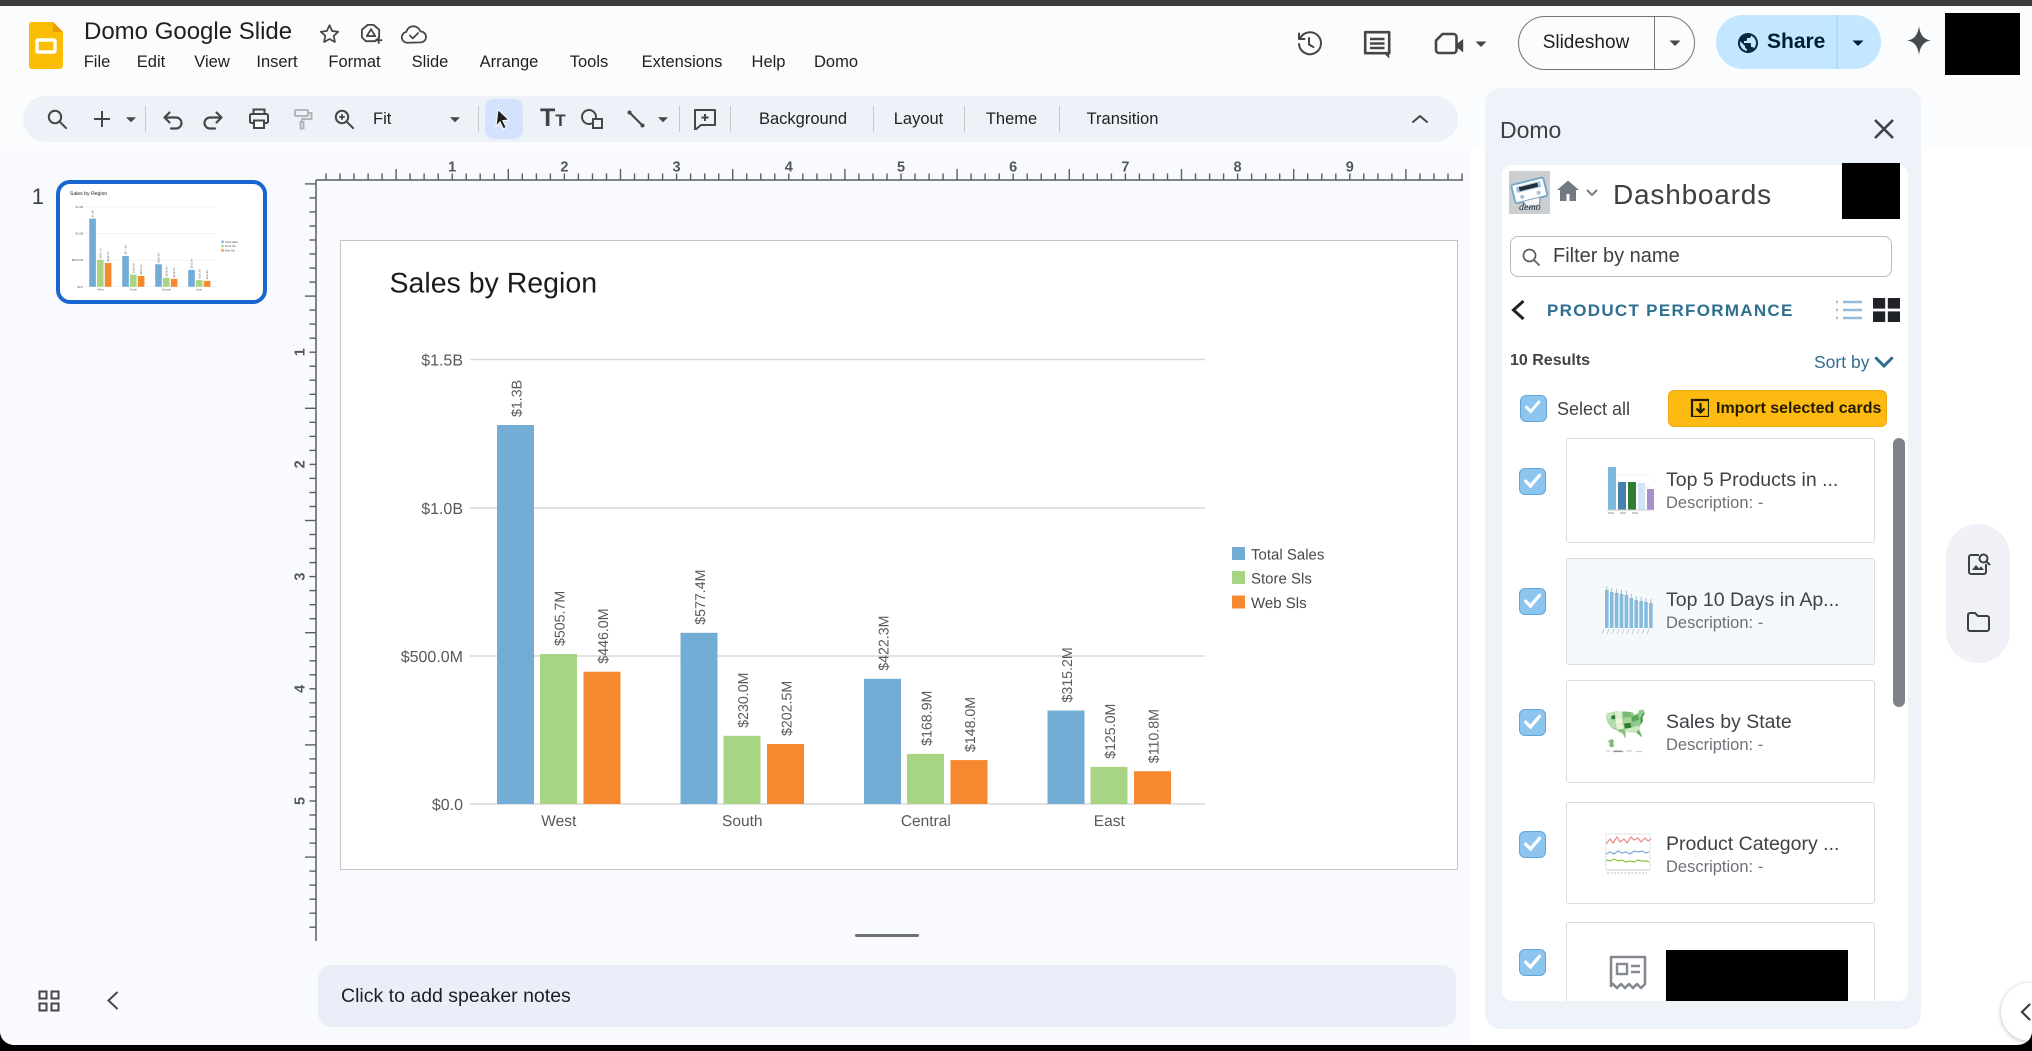 This screenshot has height=1051, width=2032. I want to click on svg-text: $1.3B, so click(518, 398).